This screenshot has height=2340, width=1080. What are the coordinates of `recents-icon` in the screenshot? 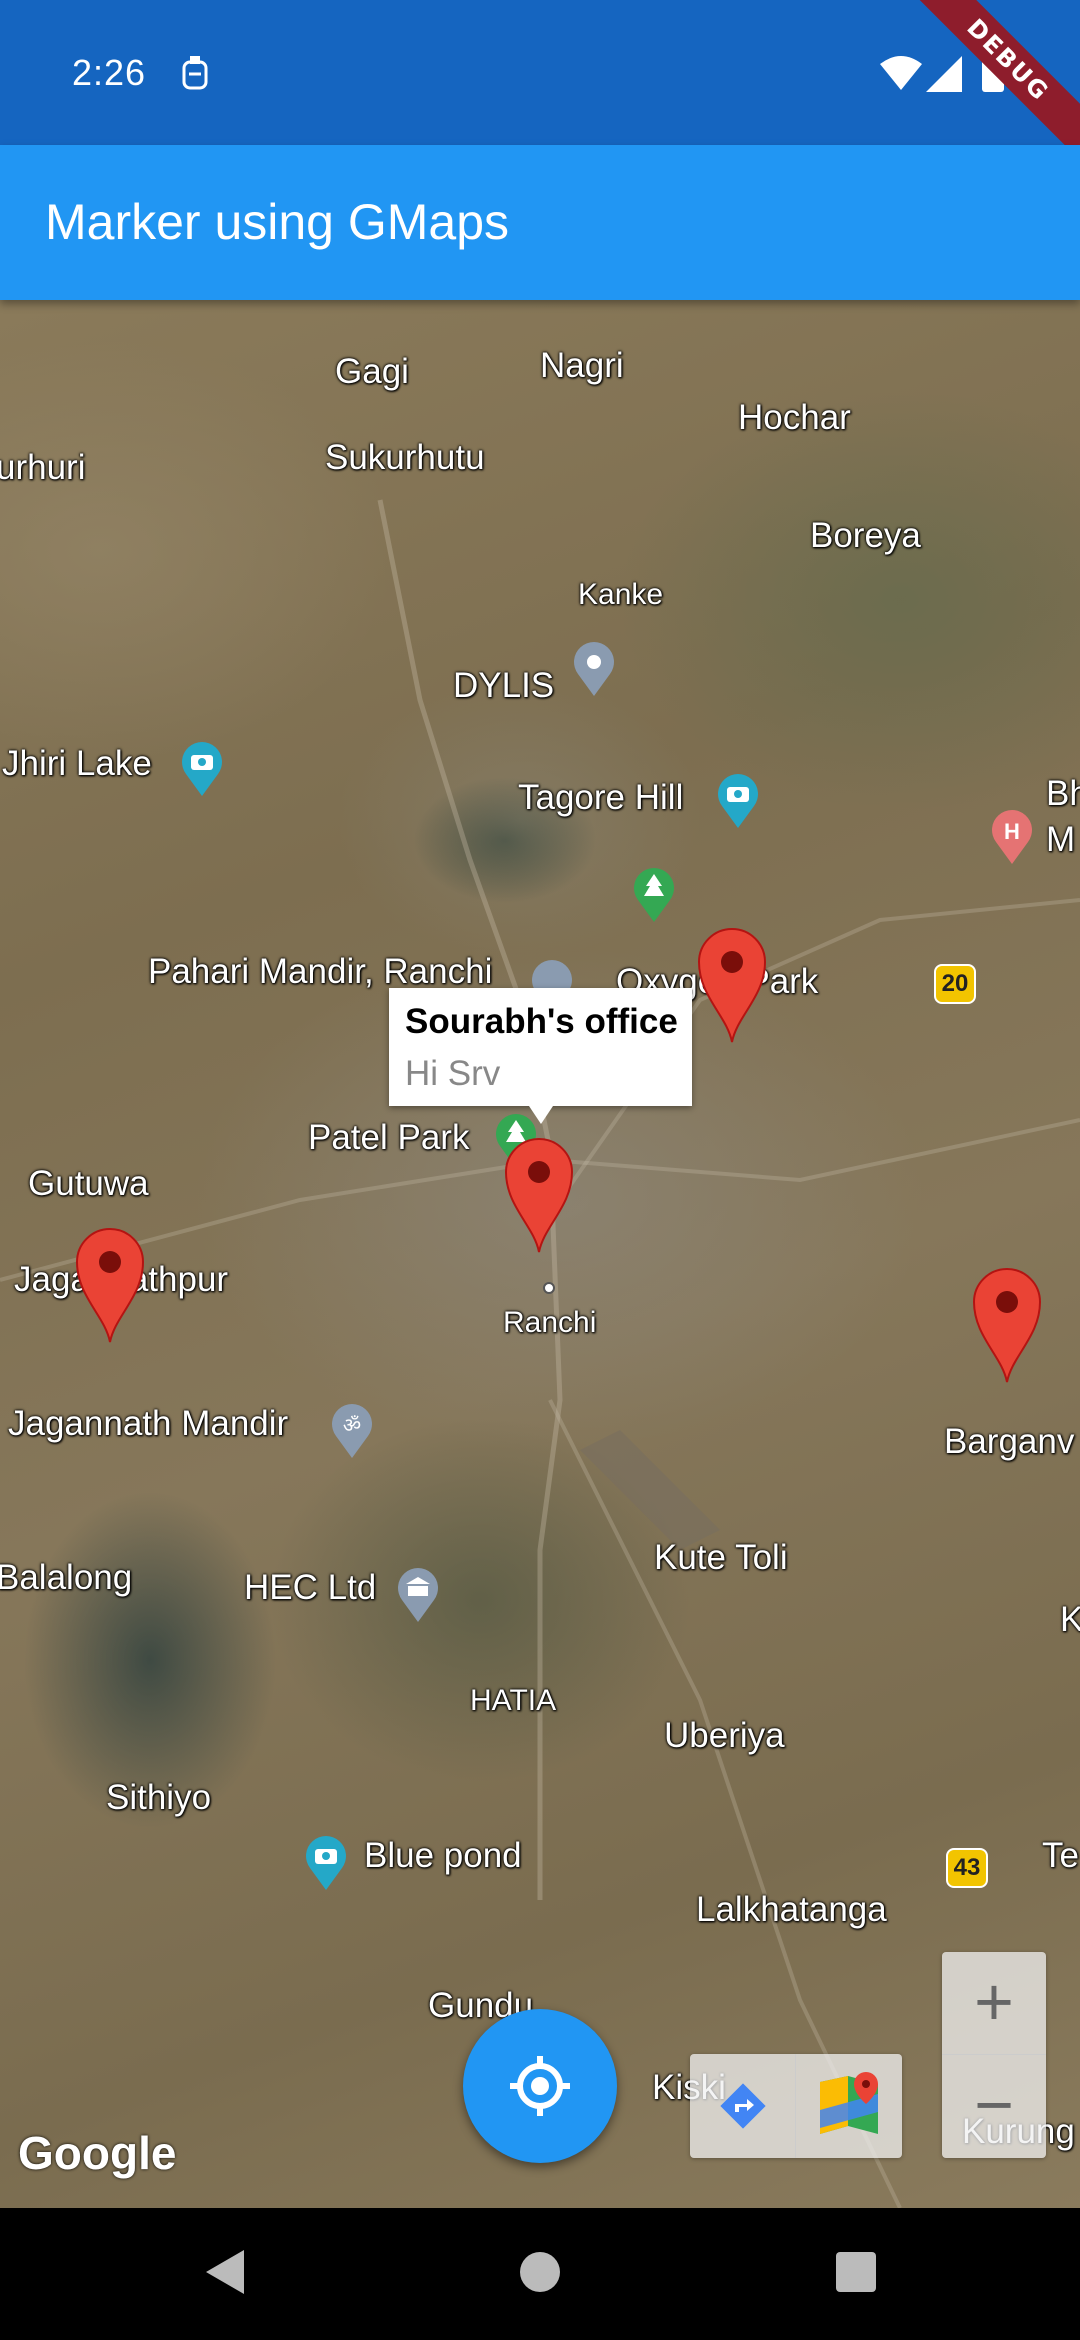 It's located at (856, 2272).